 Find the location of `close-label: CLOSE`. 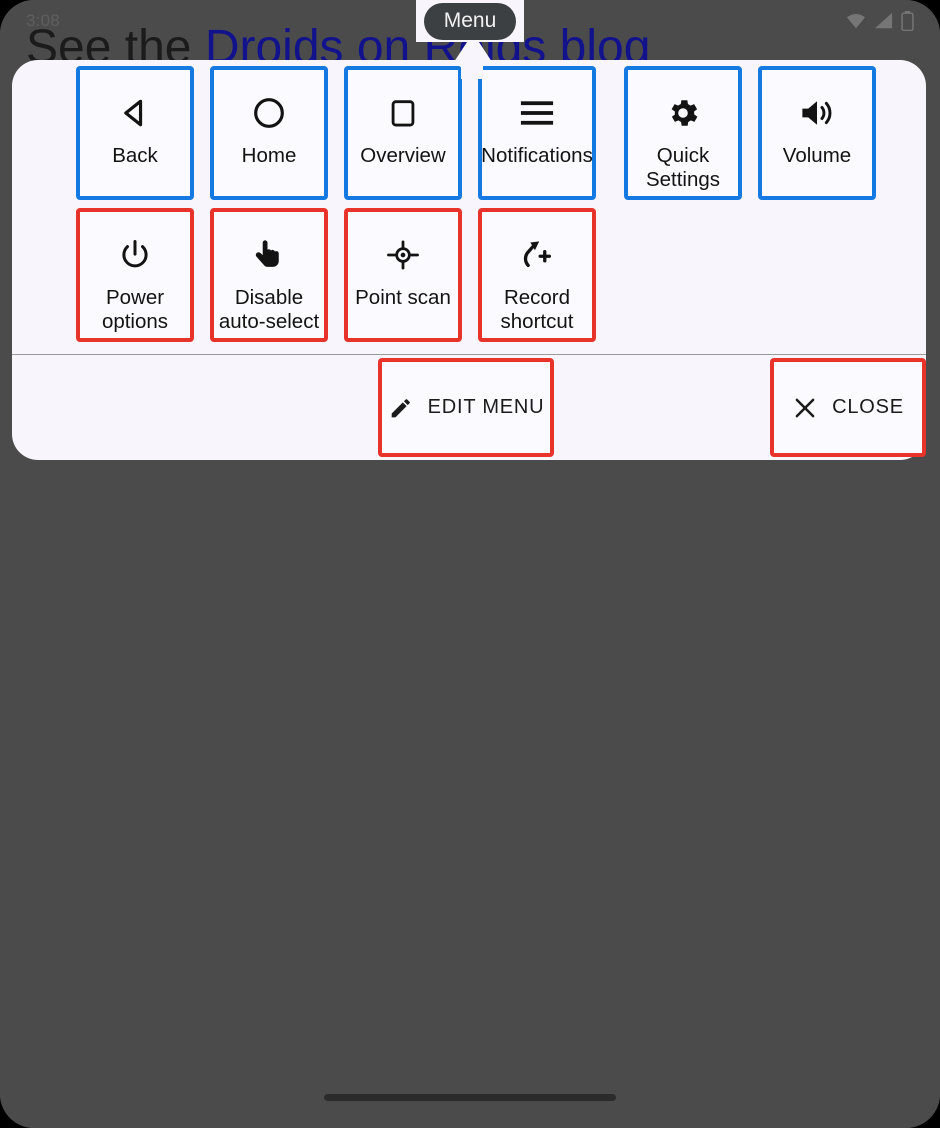

close-label: CLOSE is located at coordinates (868, 407).